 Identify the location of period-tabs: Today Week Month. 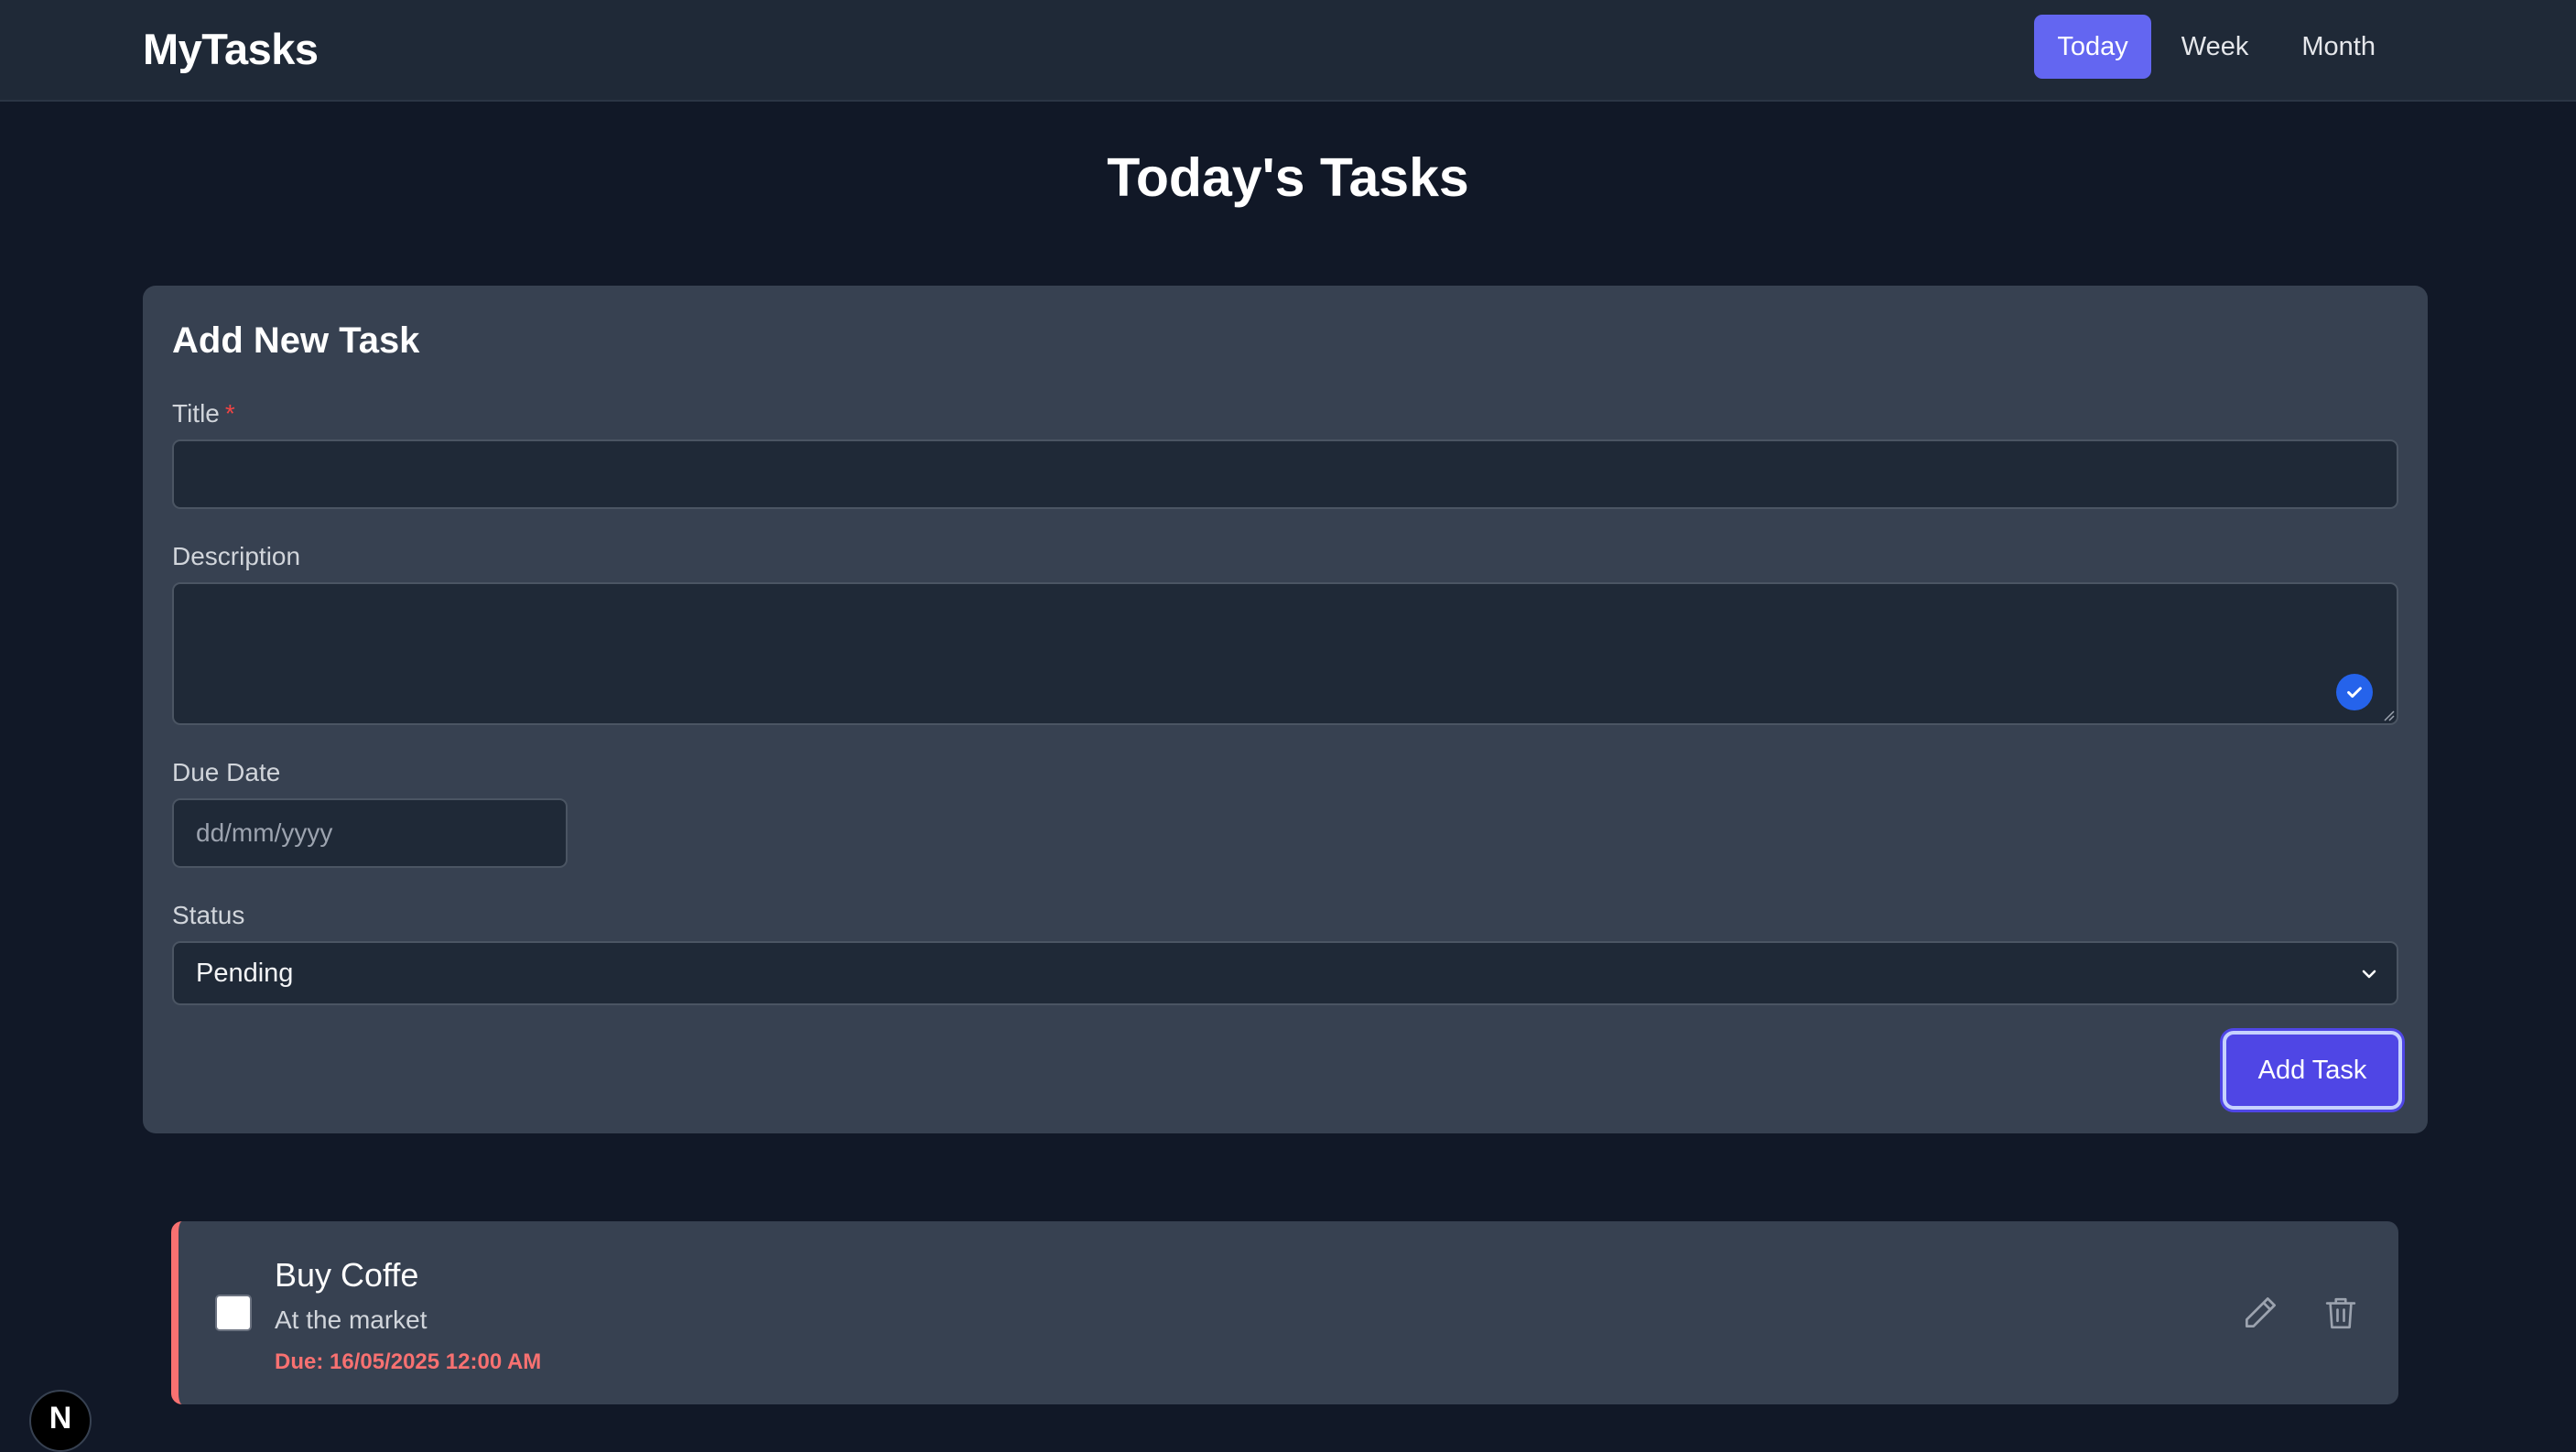
(2216, 47).